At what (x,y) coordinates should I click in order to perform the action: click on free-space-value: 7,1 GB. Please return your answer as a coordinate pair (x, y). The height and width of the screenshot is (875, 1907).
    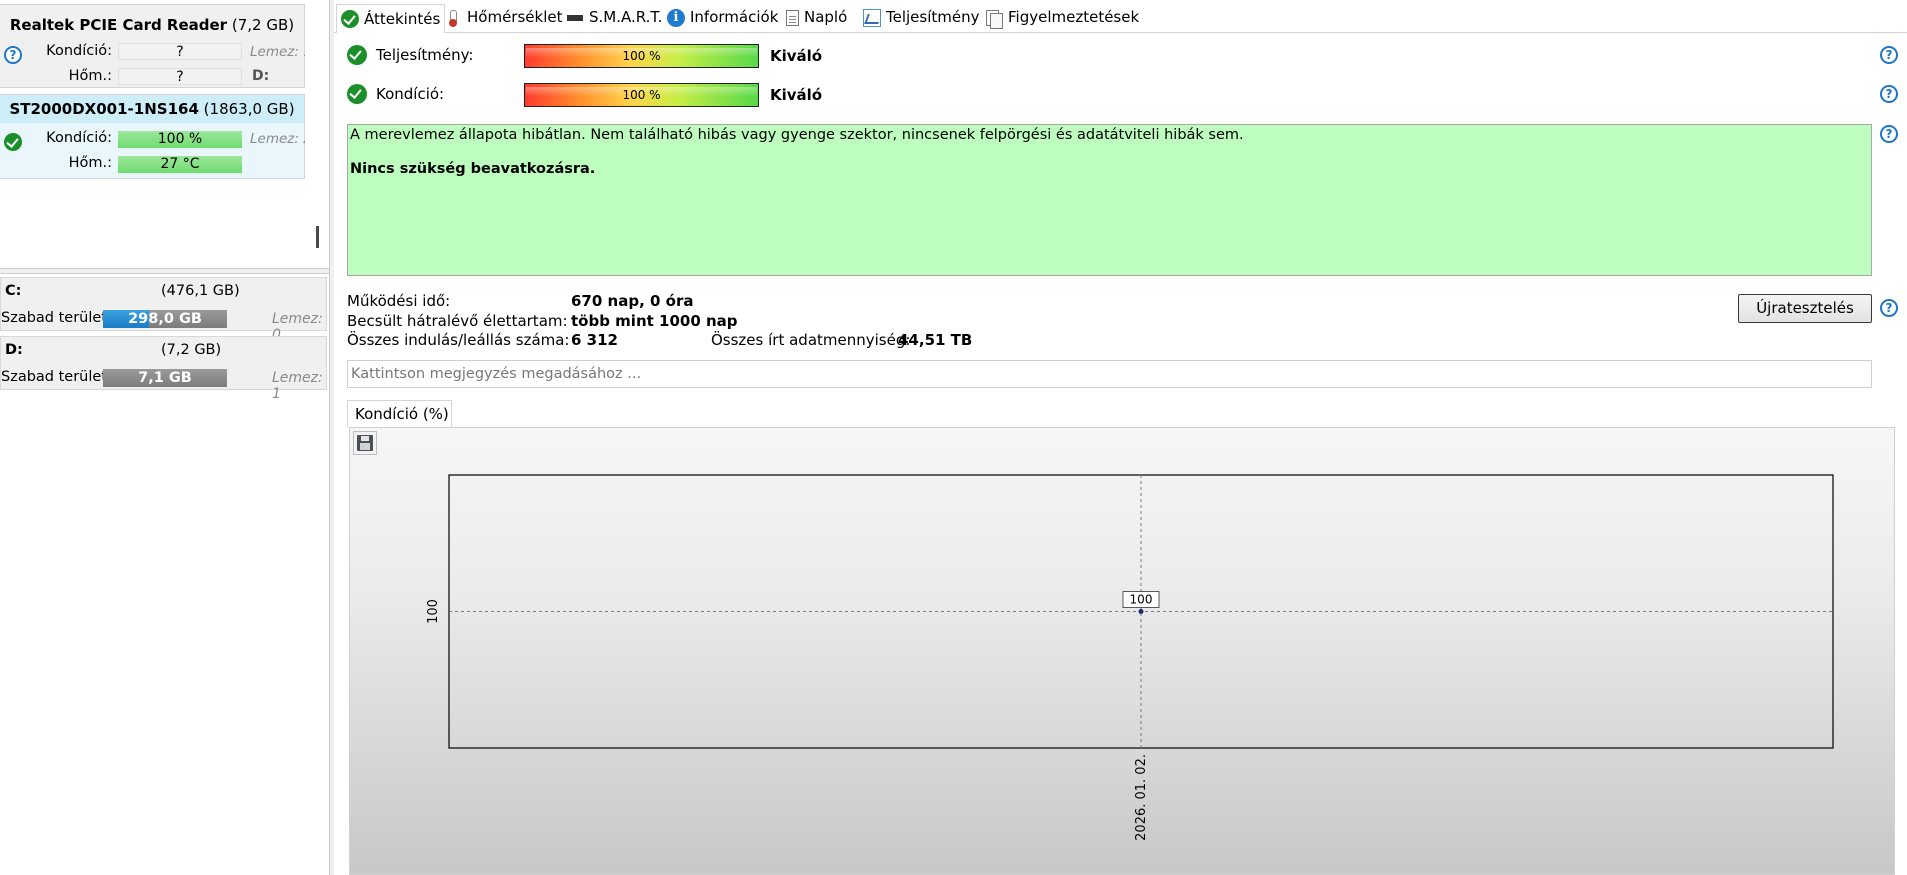
    Looking at the image, I should click on (165, 378).